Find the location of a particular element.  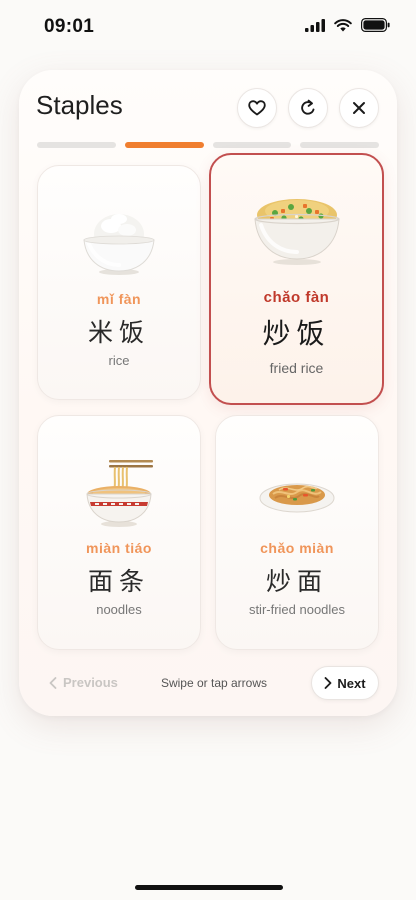

card-hanzi: 面条 is located at coordinates (118, 581).